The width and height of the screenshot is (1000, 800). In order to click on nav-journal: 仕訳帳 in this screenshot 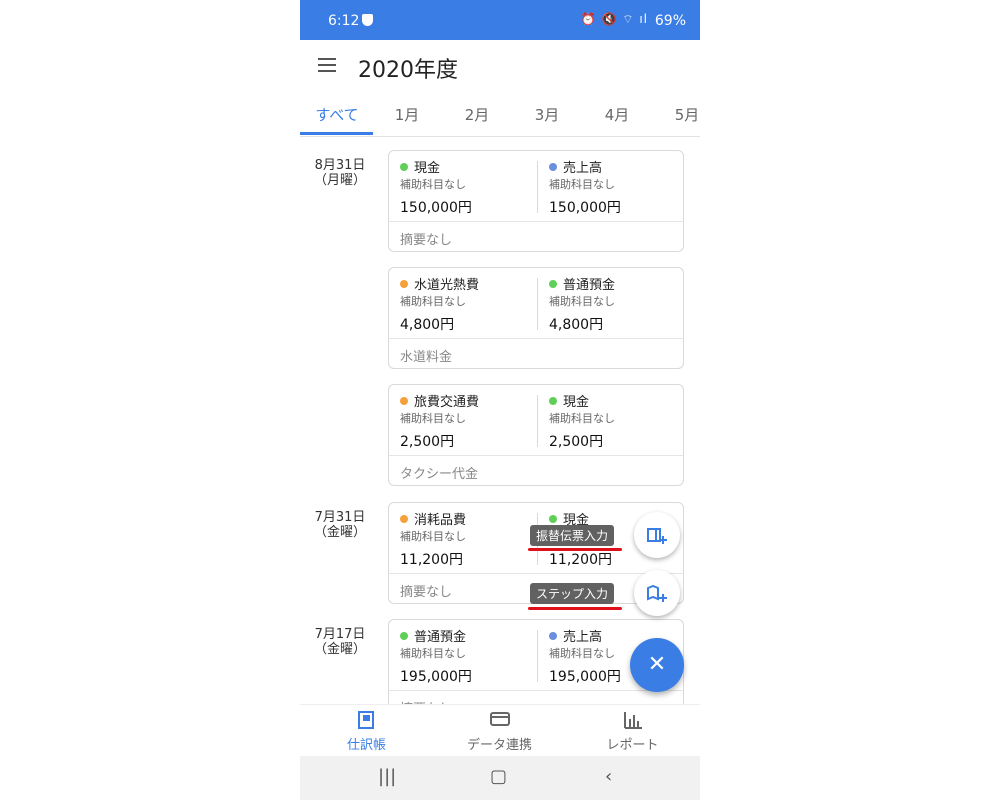, I will do `click(366, 732)`.